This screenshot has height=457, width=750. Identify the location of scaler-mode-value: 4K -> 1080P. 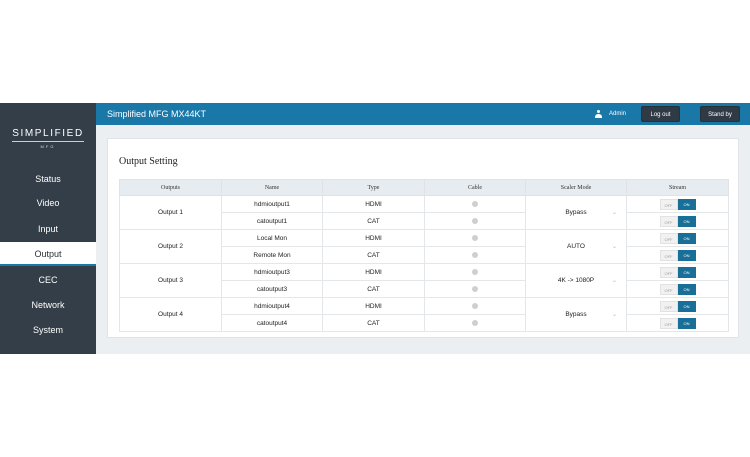
(576, 280).